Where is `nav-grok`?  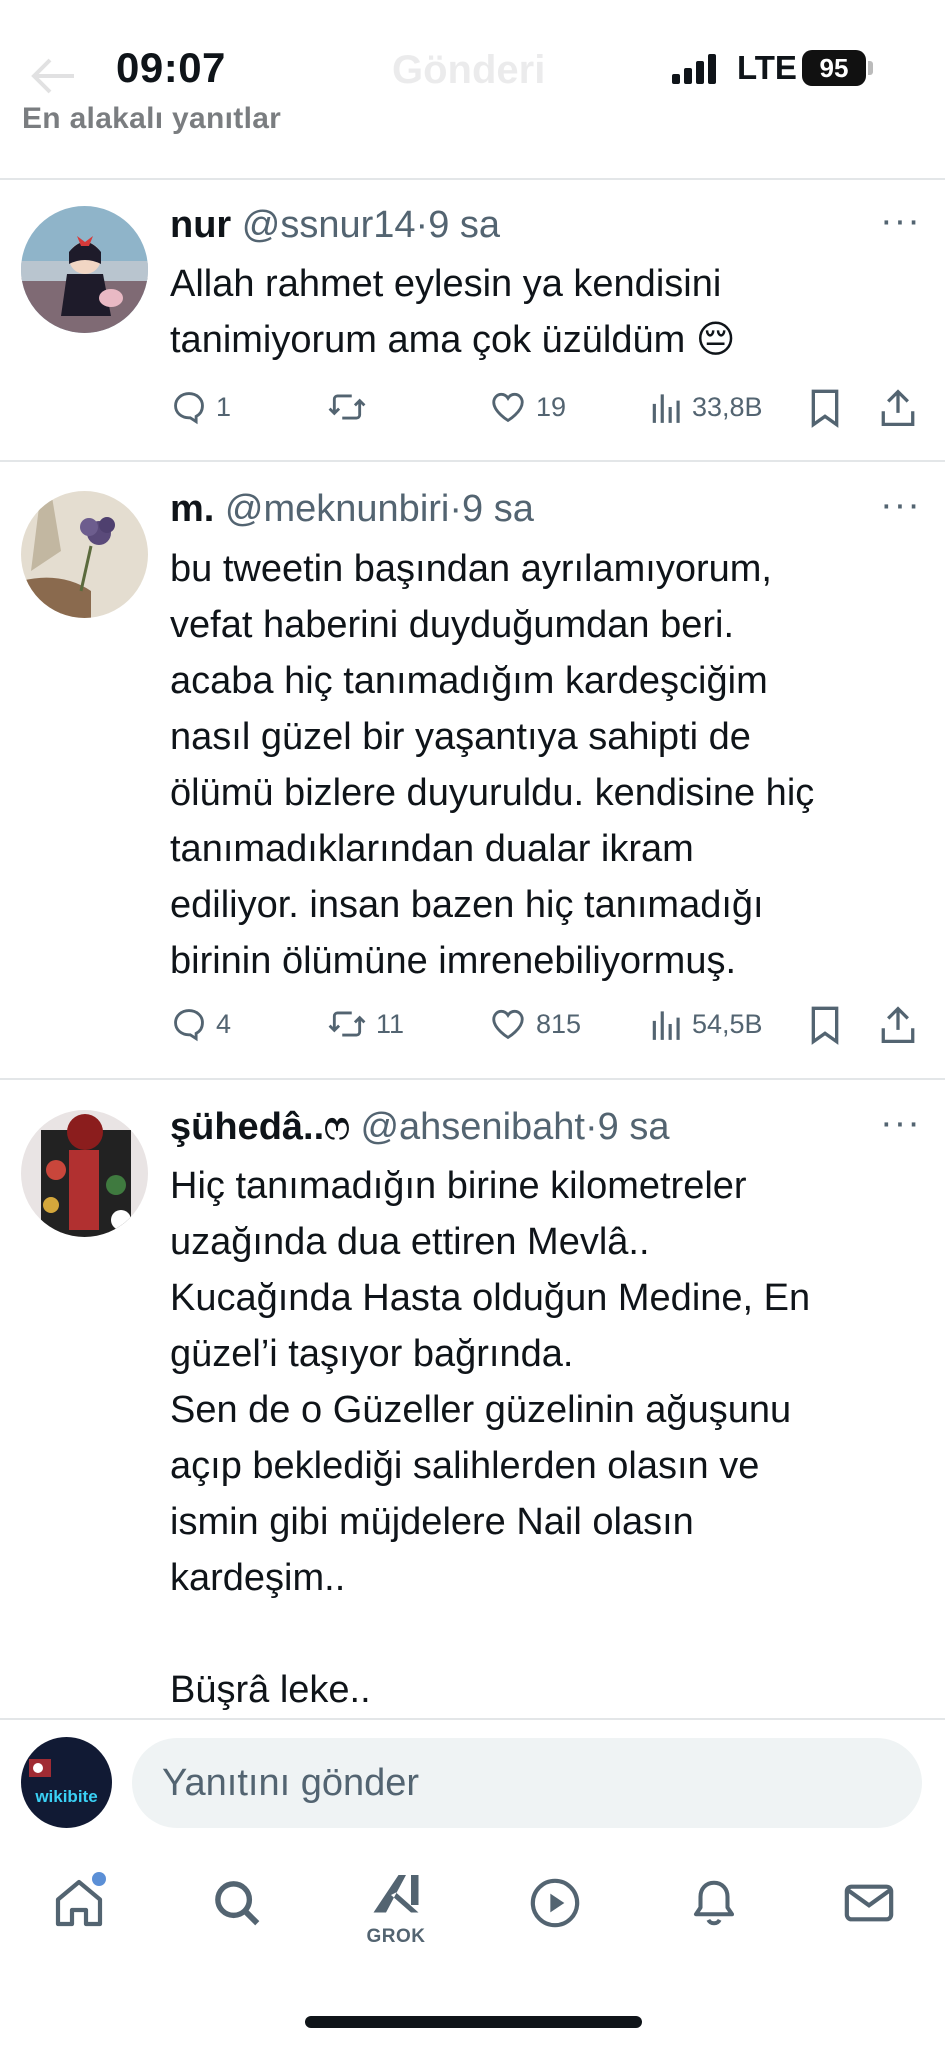
nav-grok is located at coordinates (396, 1895).